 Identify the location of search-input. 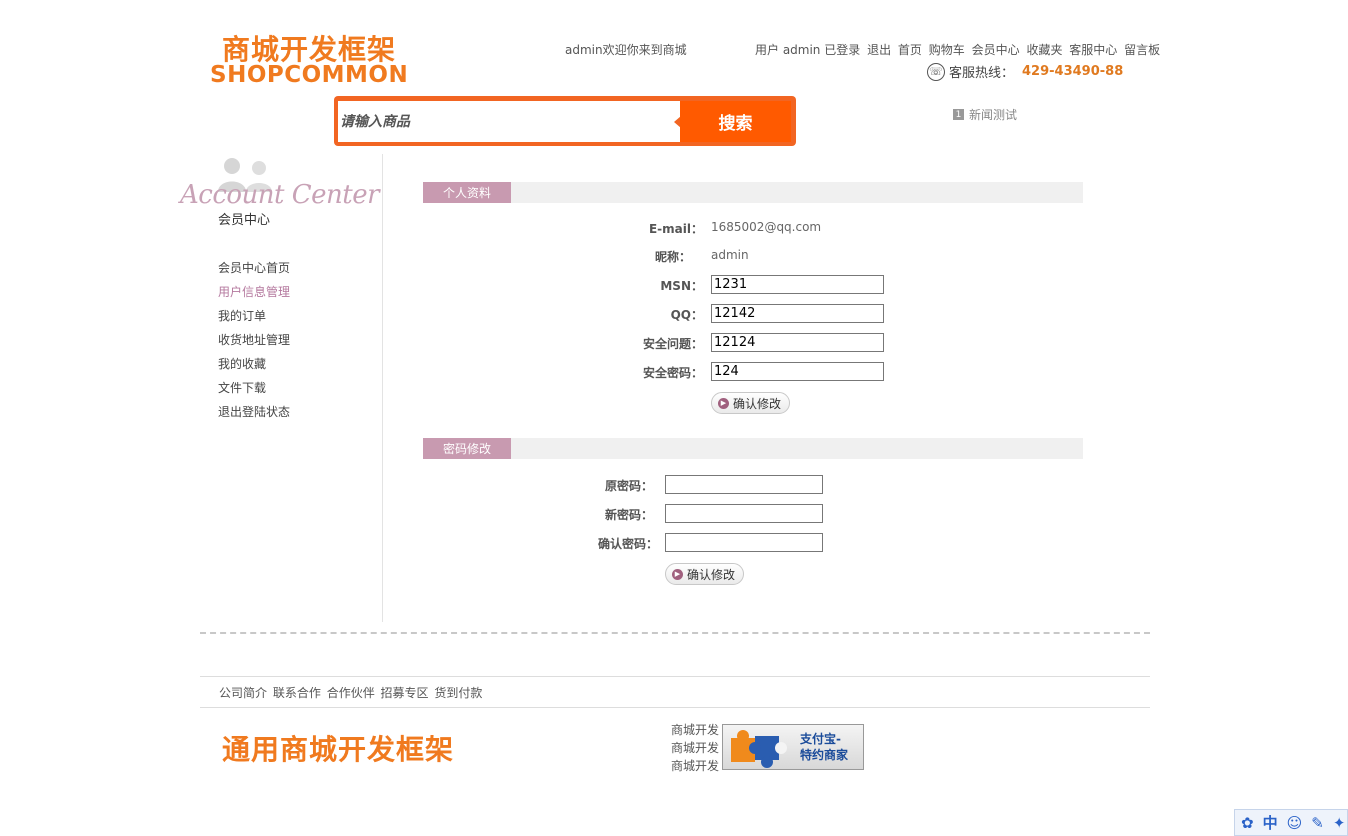
(509, 121).